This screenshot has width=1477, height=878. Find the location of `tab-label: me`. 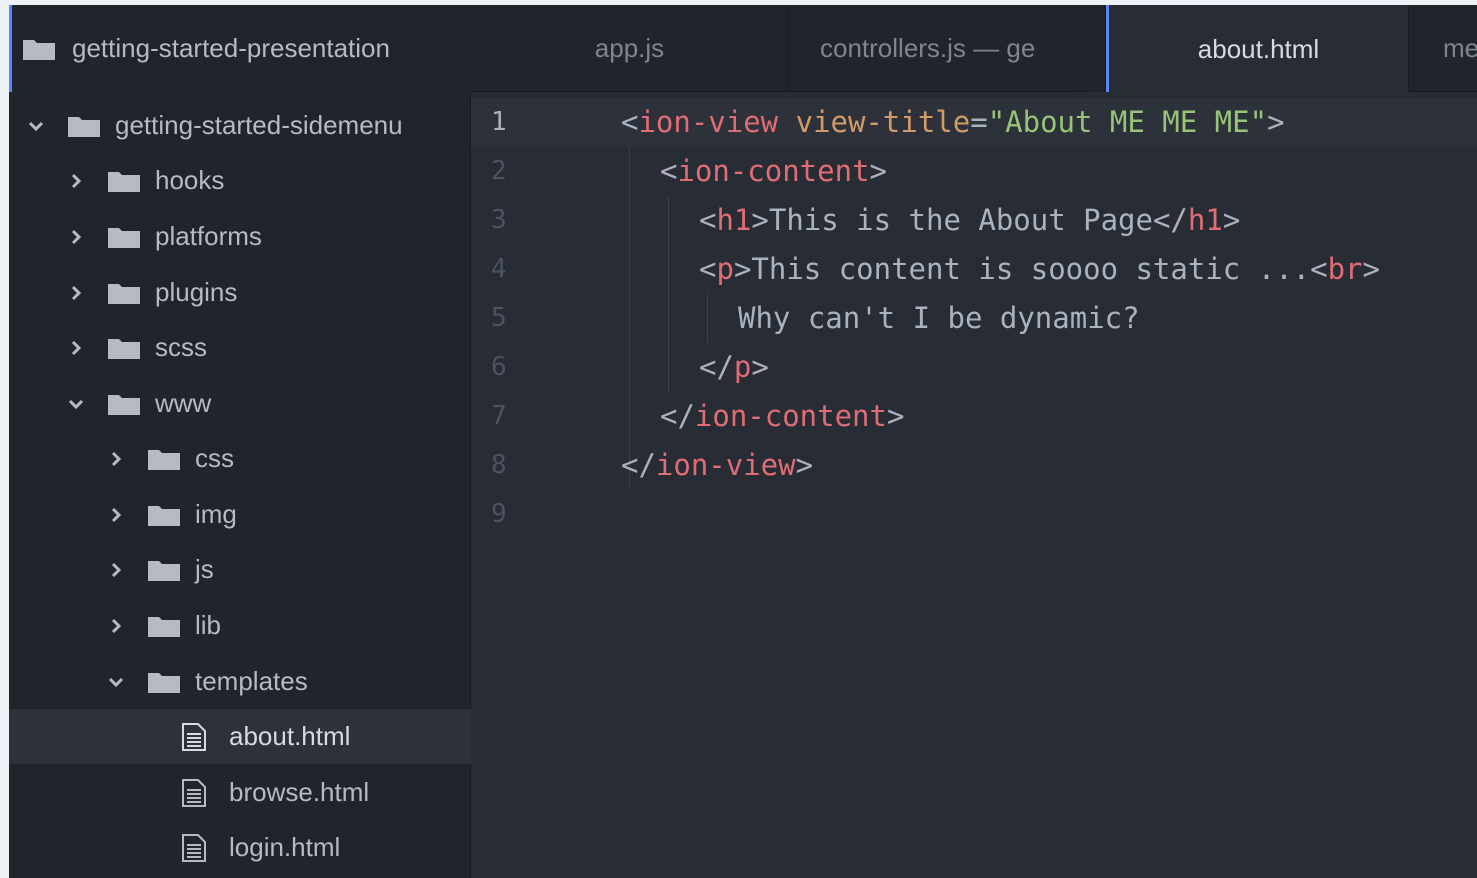

tab-label: me is located at coordinates (1460, 48).